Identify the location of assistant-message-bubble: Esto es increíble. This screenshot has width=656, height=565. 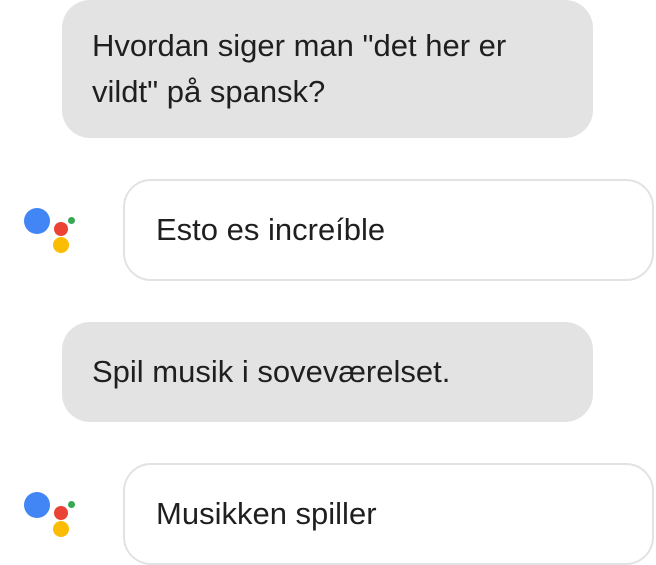
(388, 230).